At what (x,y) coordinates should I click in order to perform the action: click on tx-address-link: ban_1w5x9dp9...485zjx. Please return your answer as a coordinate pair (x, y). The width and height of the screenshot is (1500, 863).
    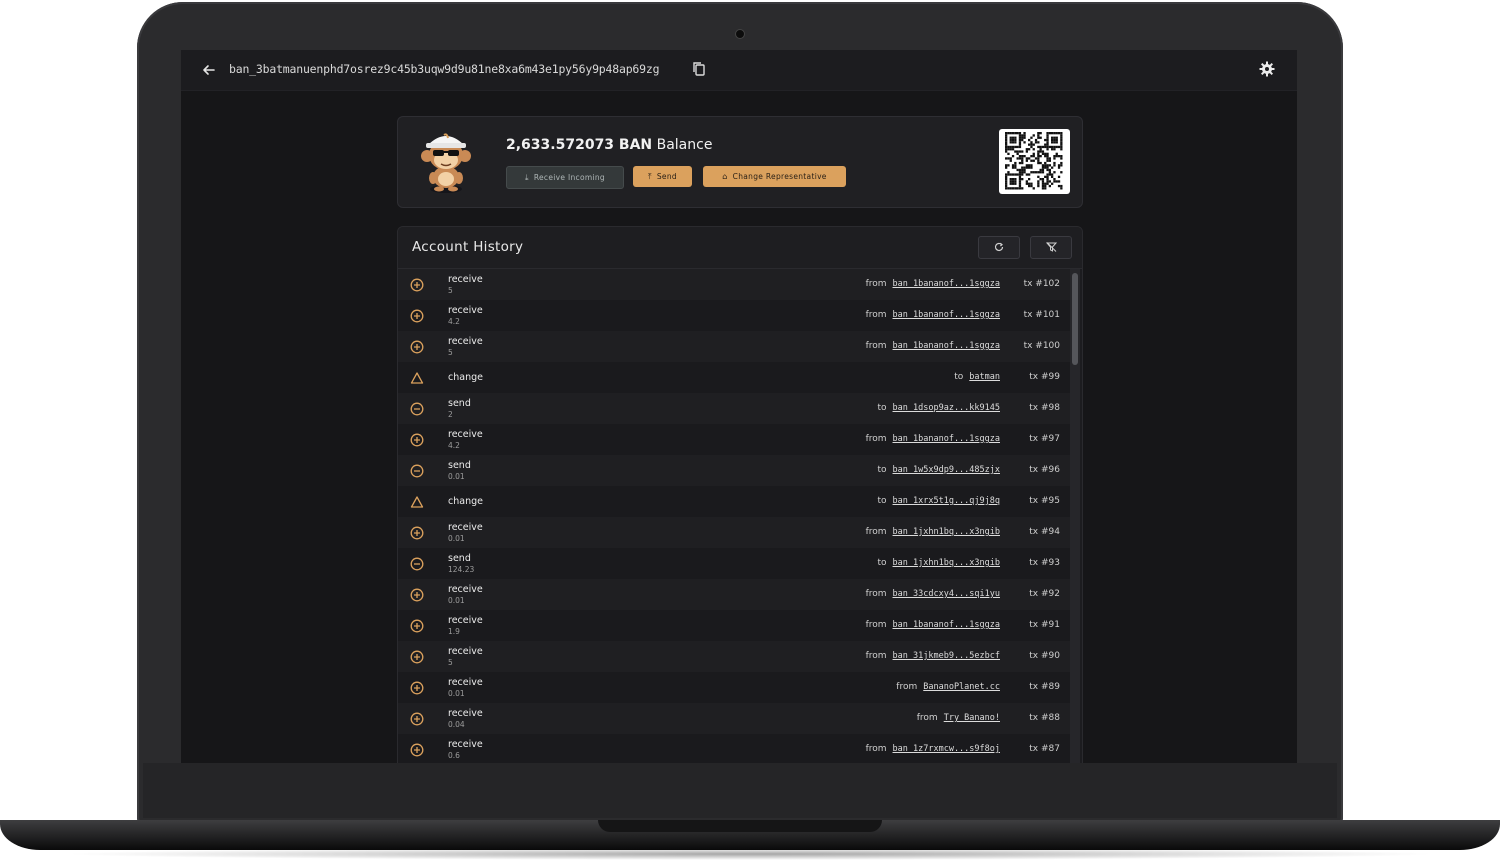
    Looking at the image, I should click on (946, 470).